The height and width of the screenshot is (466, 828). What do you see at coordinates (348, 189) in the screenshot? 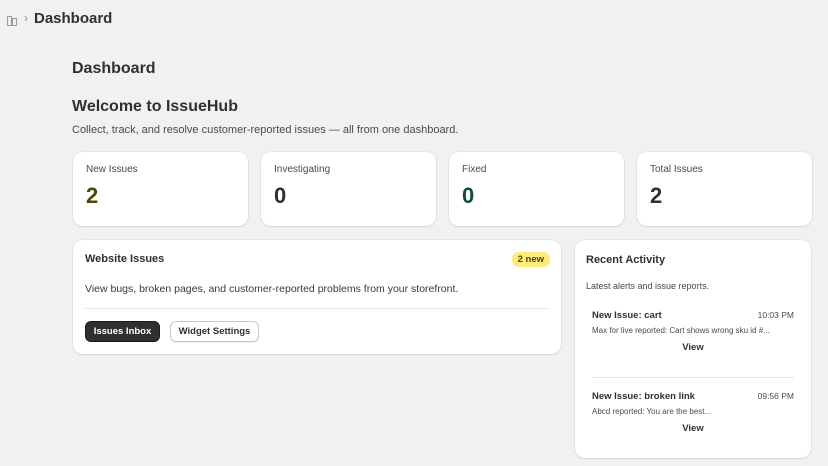
I see `stat-card-investigating: Investigating 0` at bounding box center [348, 189].